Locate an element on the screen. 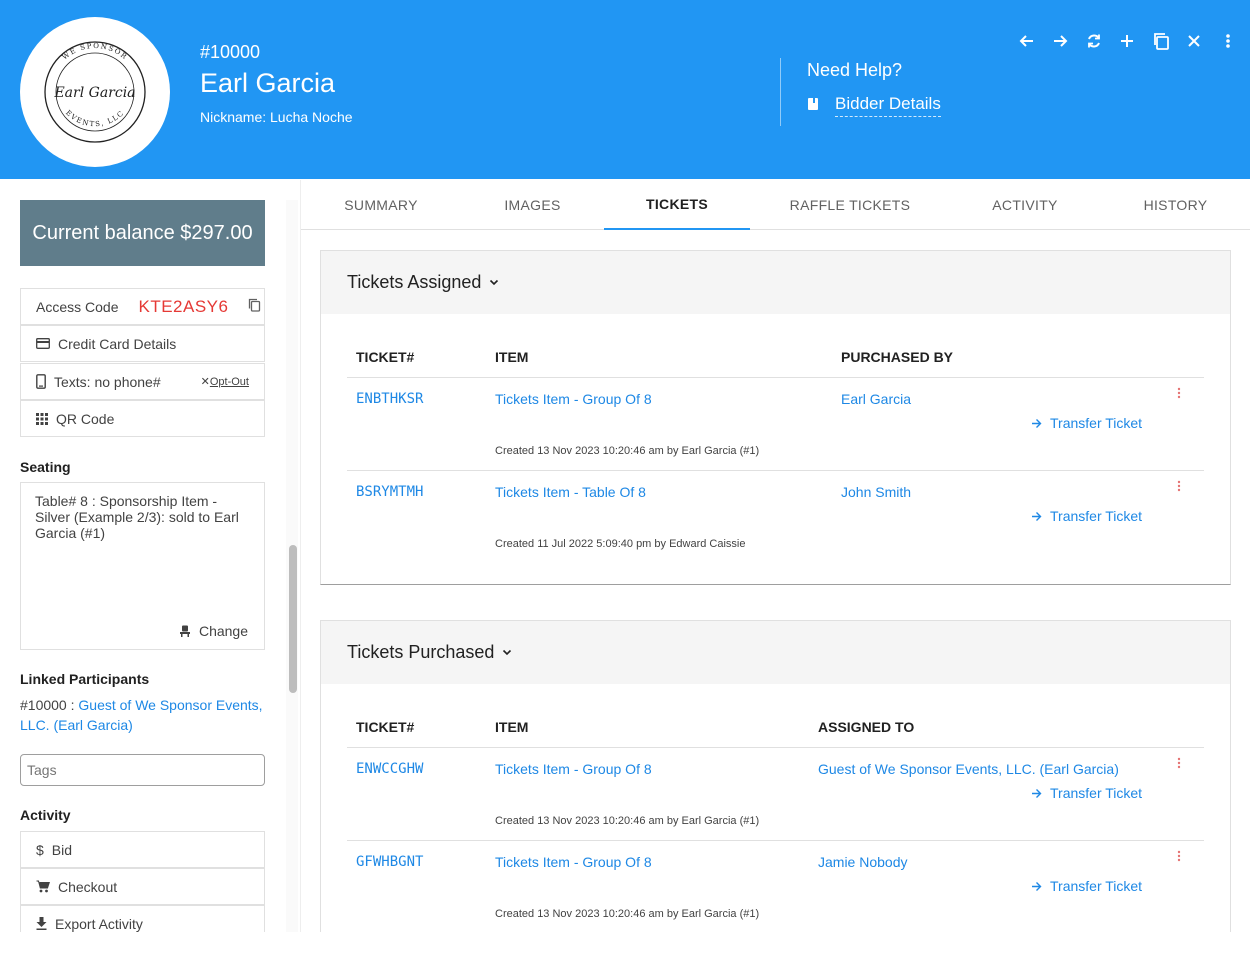  arrow-left-icon is located at coordinates (1027, 43).